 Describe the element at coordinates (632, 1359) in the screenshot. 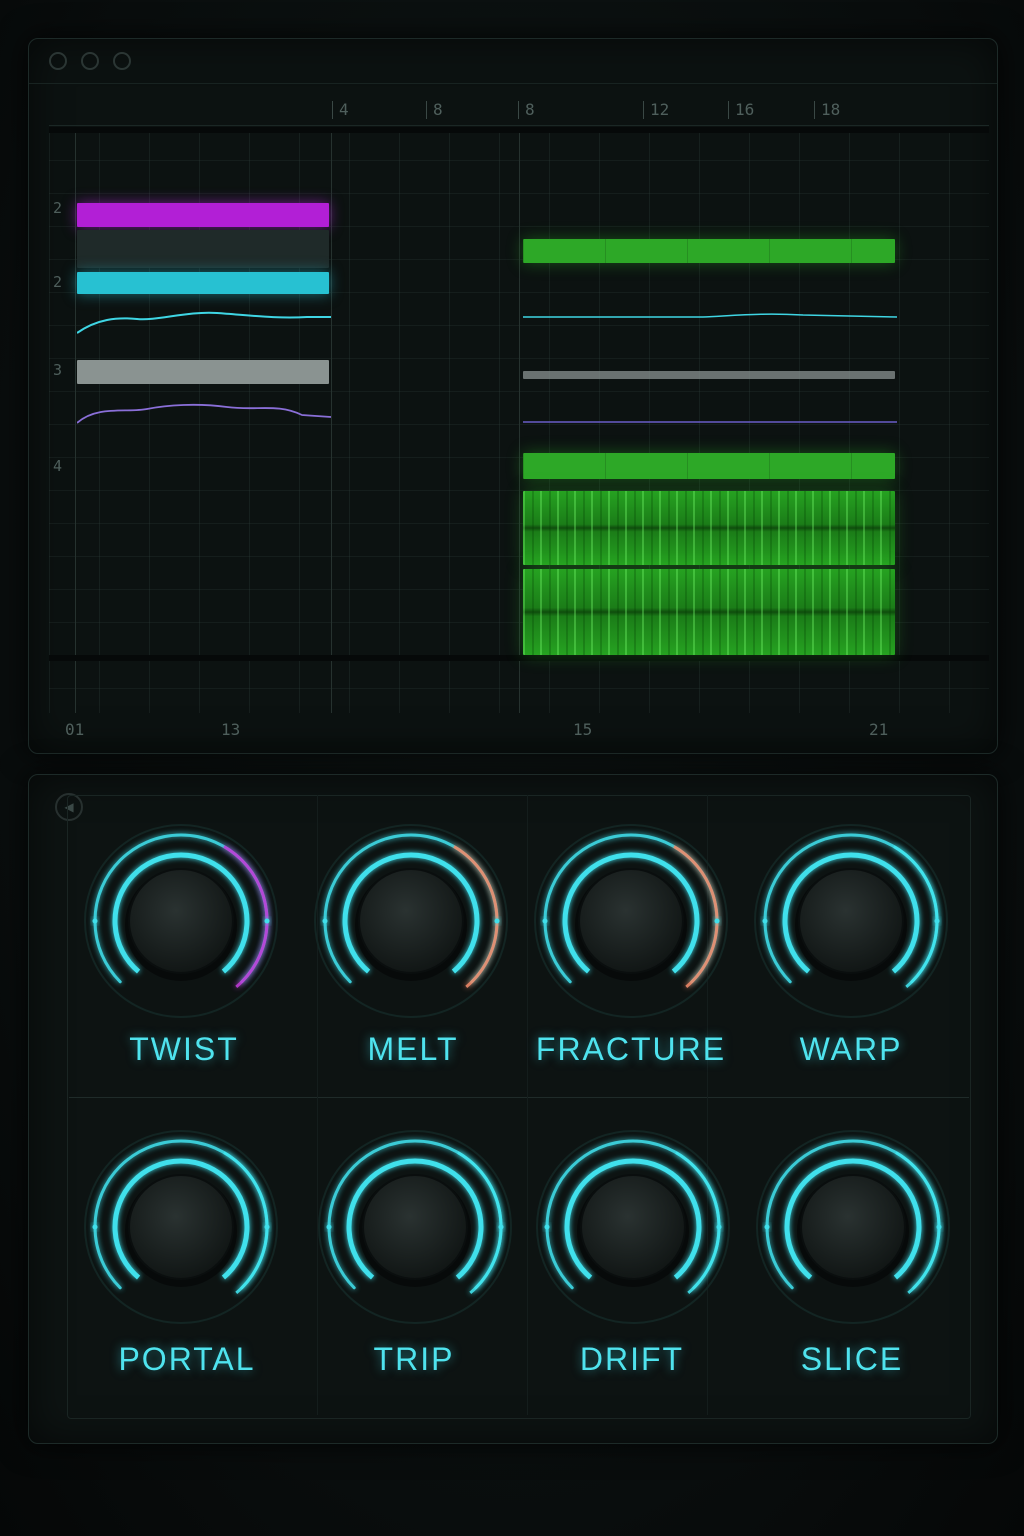

I see `drift-label: DRIFT` at that location.